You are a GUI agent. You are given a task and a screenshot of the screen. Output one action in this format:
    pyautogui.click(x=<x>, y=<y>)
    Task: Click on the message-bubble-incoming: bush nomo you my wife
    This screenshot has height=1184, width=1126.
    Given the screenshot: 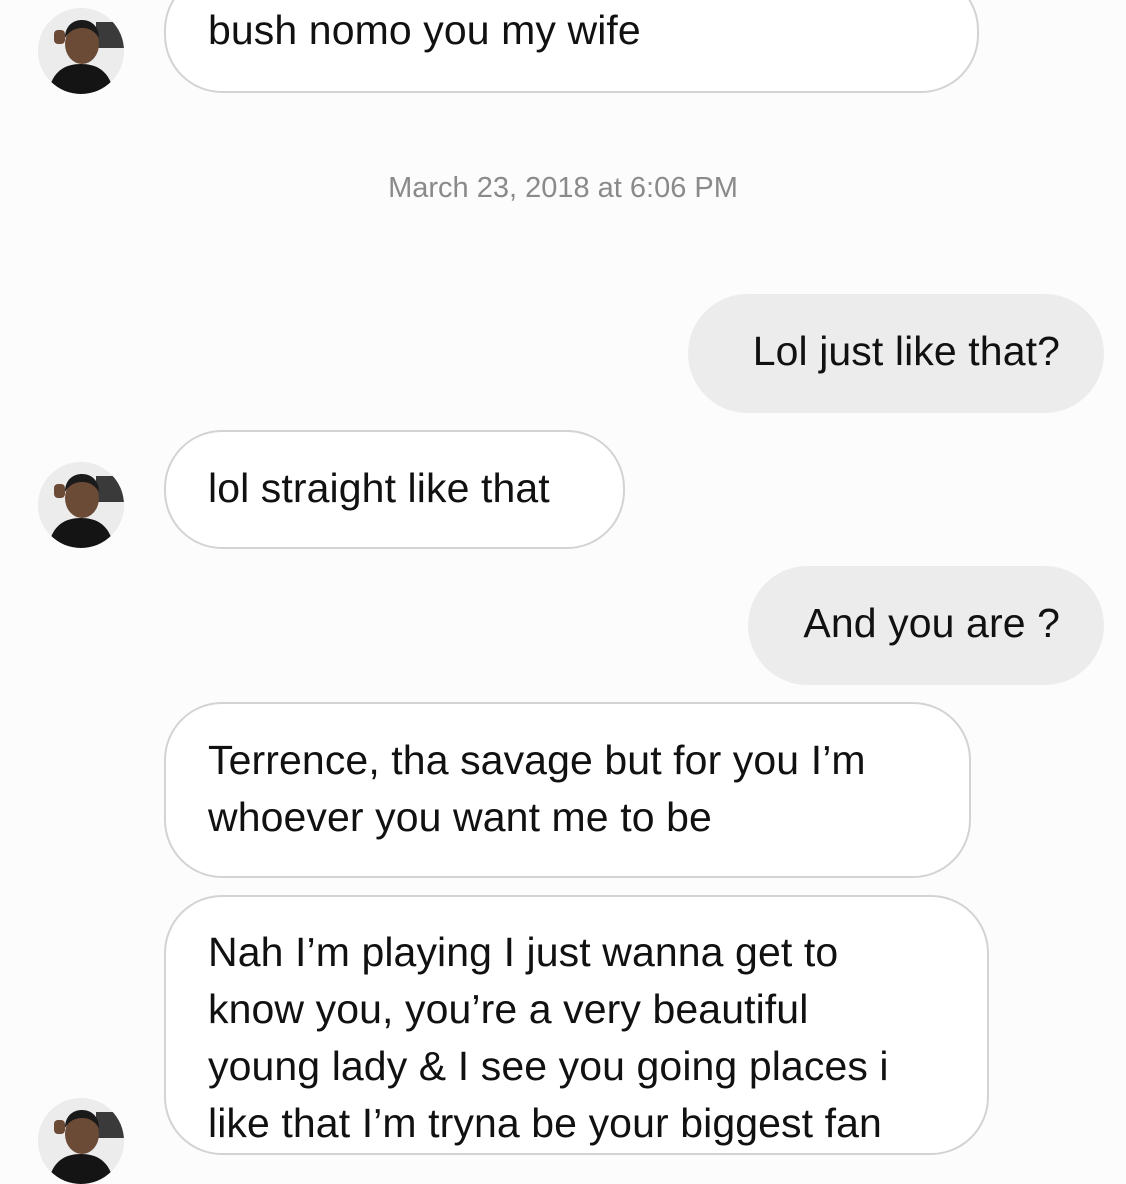 What is the action you would take?
    pyautogui.click(x=571, y=46)
    